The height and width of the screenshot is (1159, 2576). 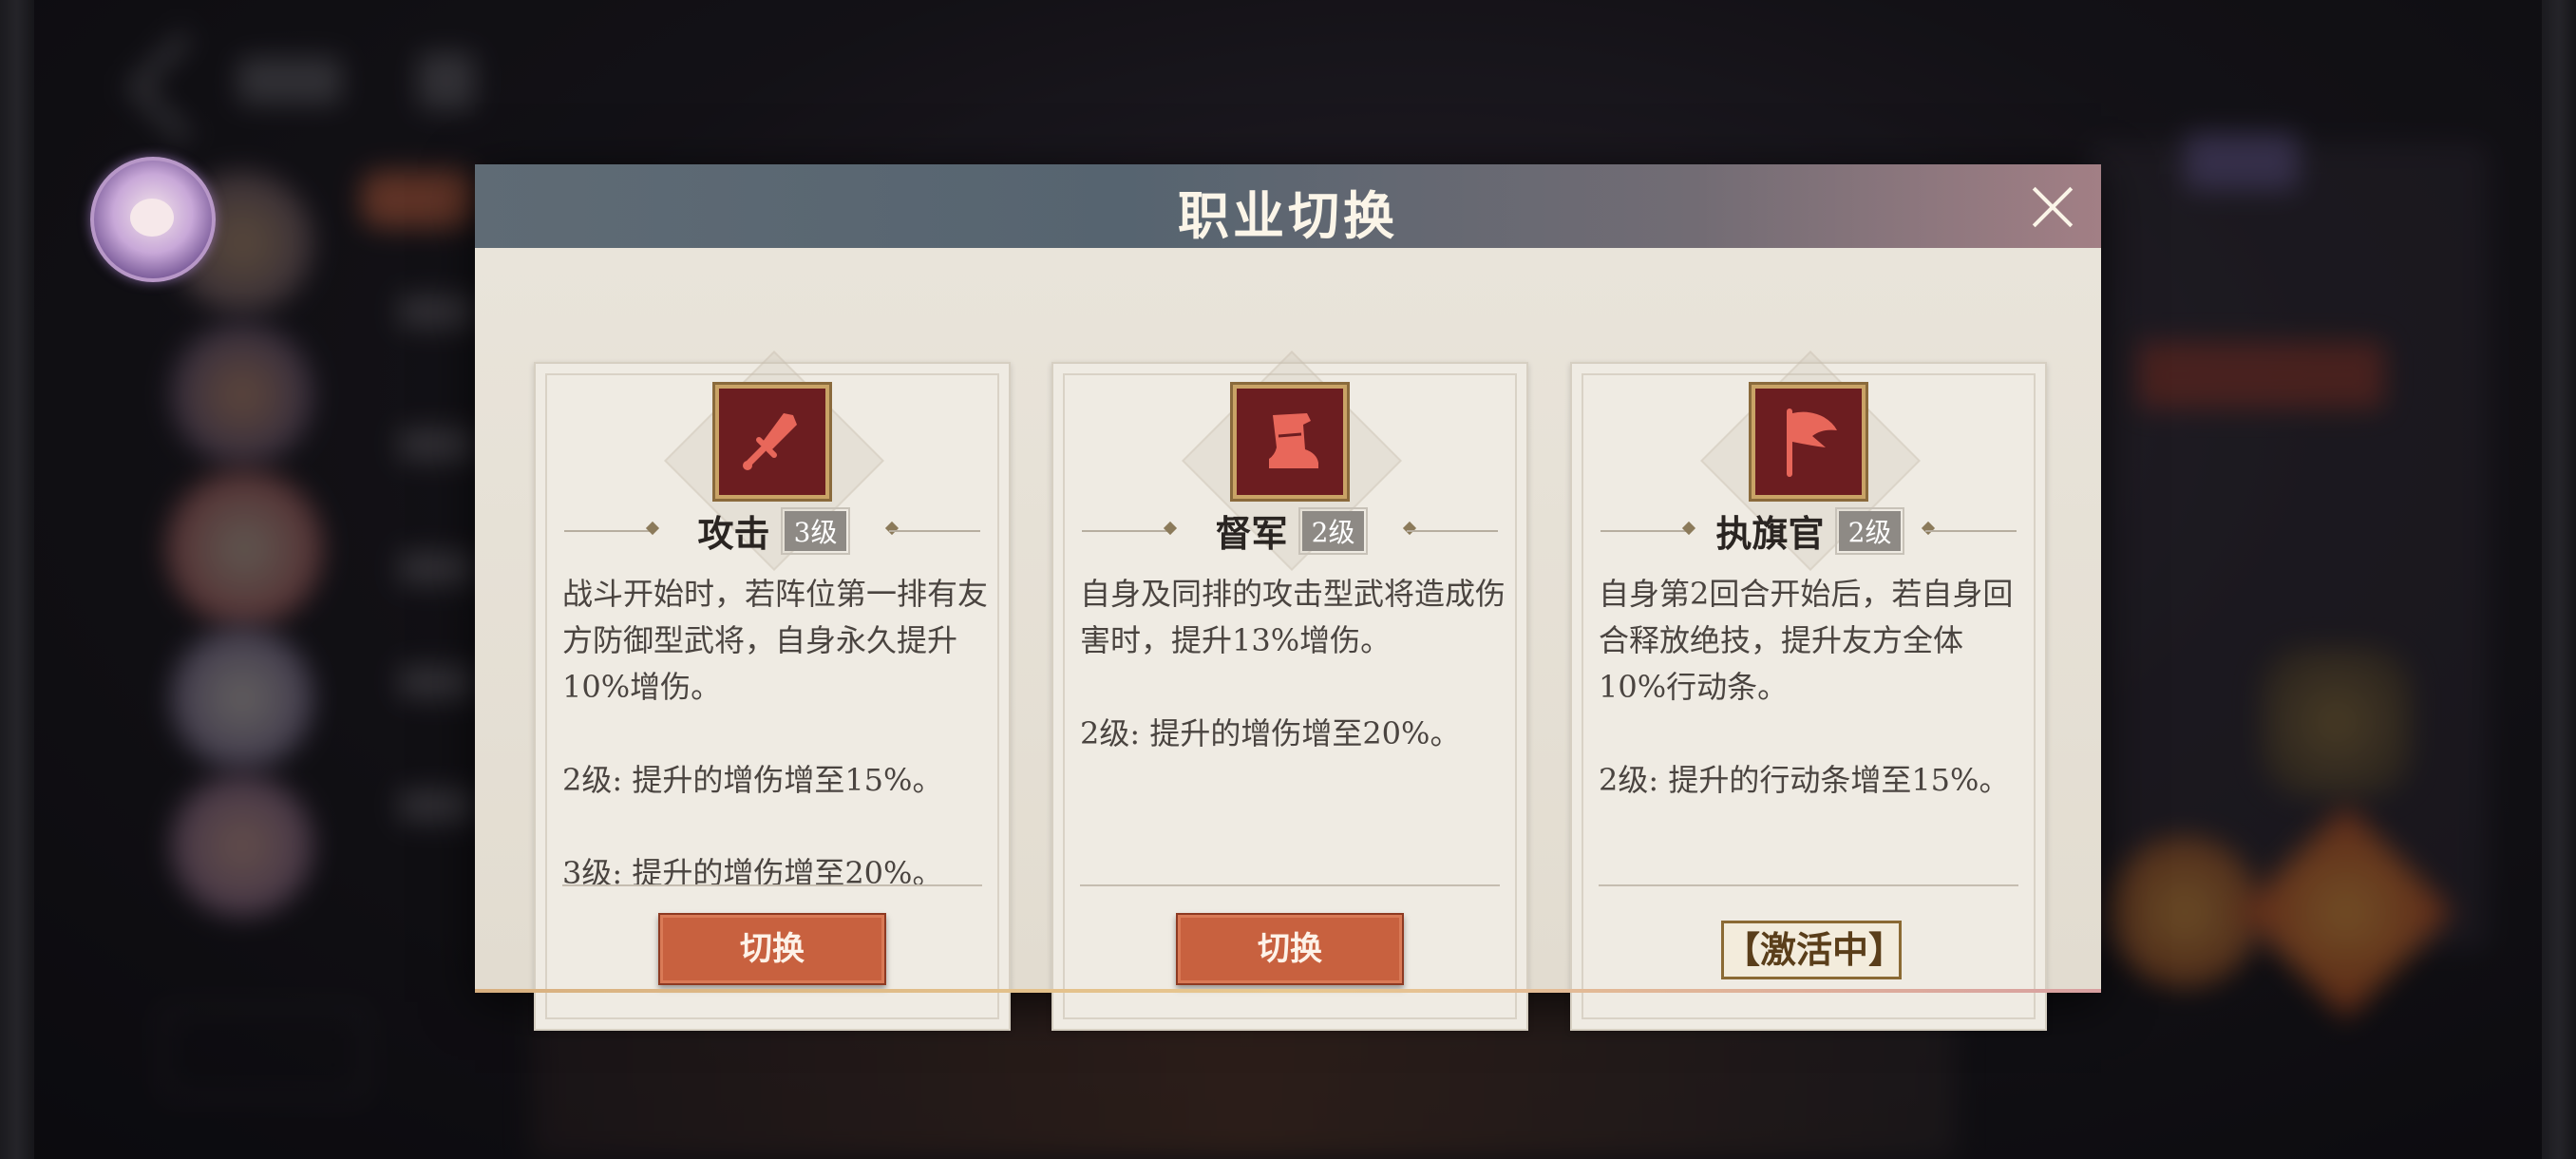 What do you see at coordinates (815, 530) in the screenshot?
I see `level-badge: 3级` at bounding box center [815, 530].